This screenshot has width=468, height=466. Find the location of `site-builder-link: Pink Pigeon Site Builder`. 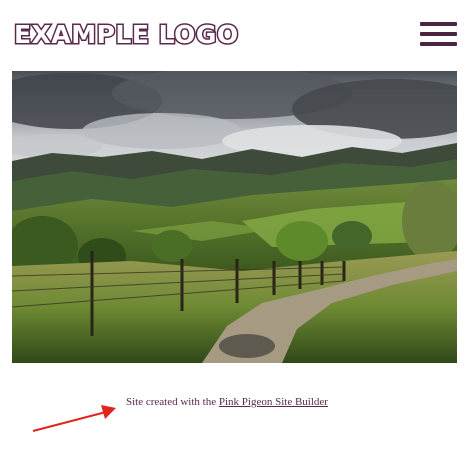

site-builder-link: Pink Pigeon Site Builder is located at coordinates (273, 402).